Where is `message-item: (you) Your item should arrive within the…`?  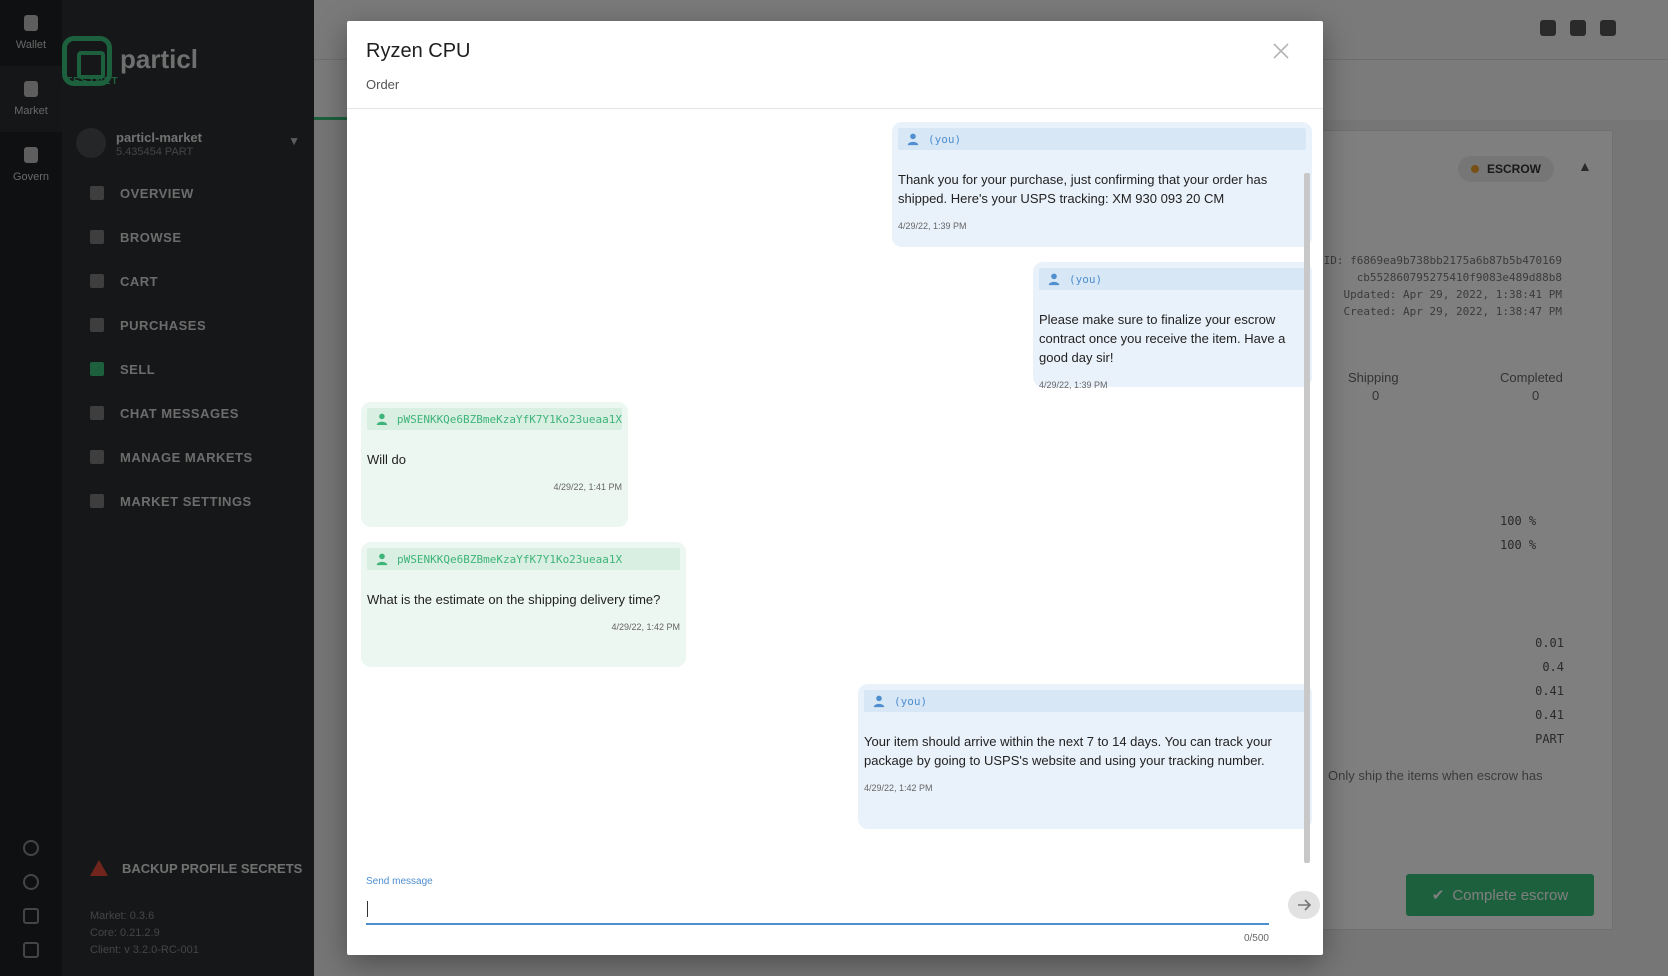 message-item: (you) Your item should arrive within the… is located at coordinates (1085, 756).